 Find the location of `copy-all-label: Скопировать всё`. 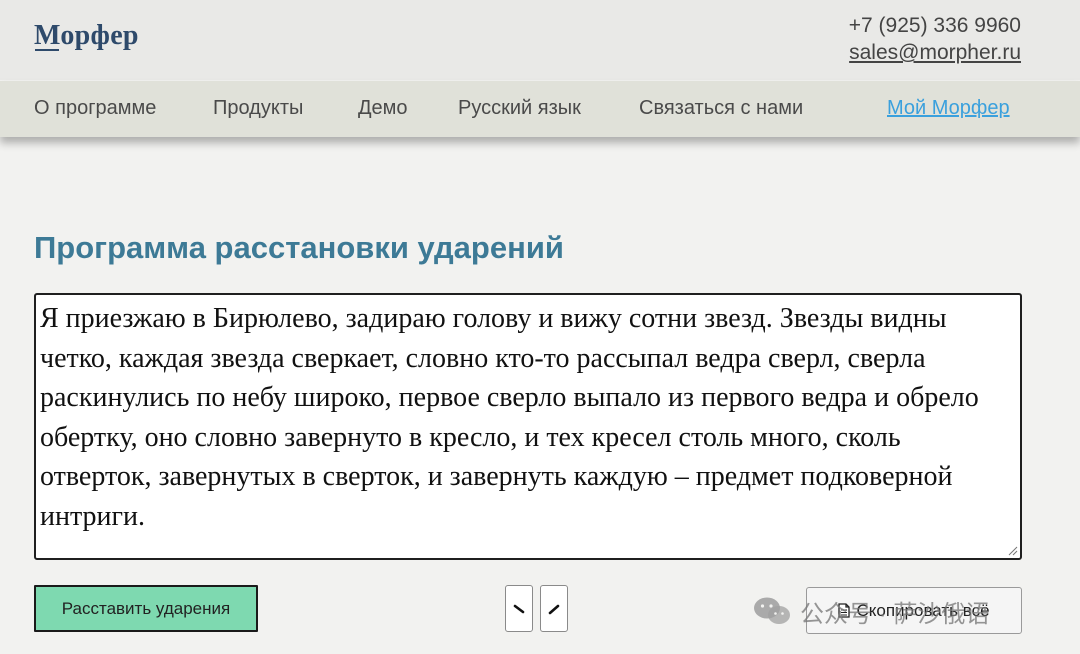

copy-all-label: Скопировать всё is located at coordinates (923, 610).